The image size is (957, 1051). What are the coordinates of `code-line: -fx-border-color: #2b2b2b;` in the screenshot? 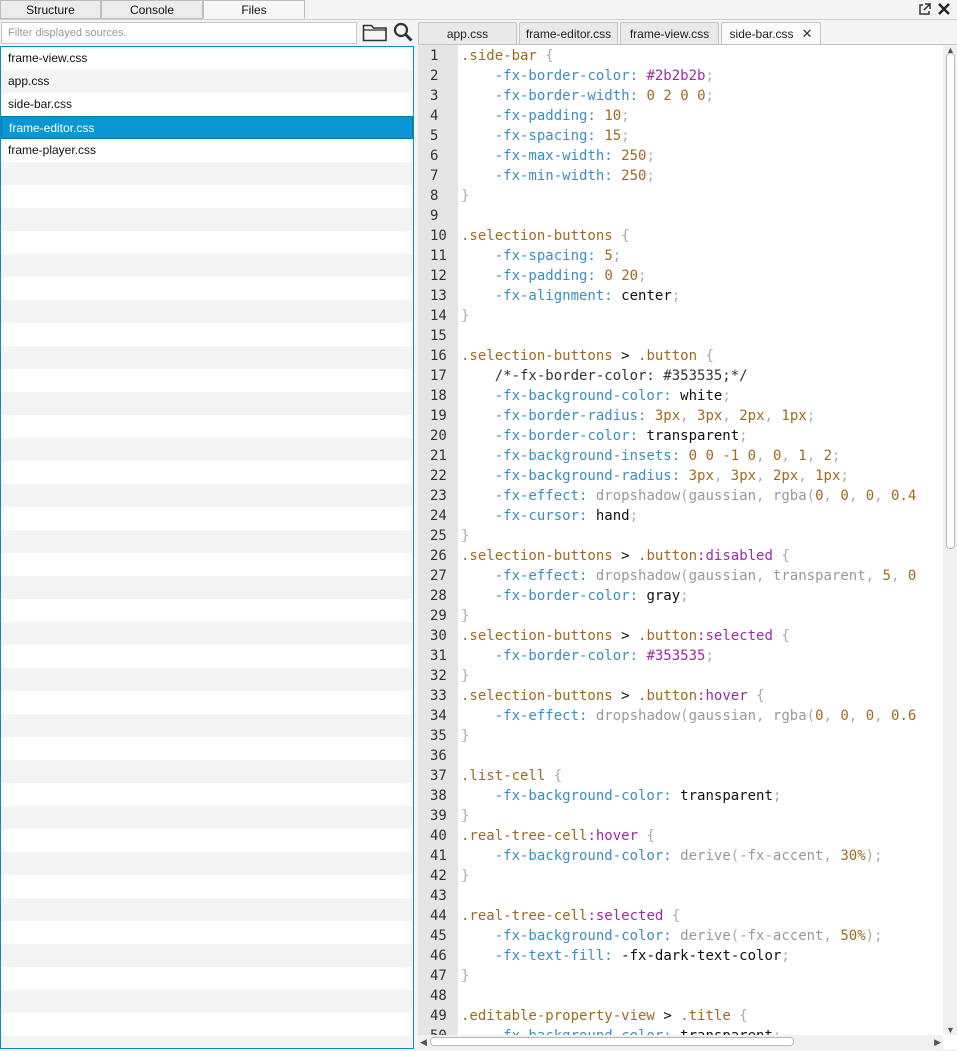 It's located at (587, 76).